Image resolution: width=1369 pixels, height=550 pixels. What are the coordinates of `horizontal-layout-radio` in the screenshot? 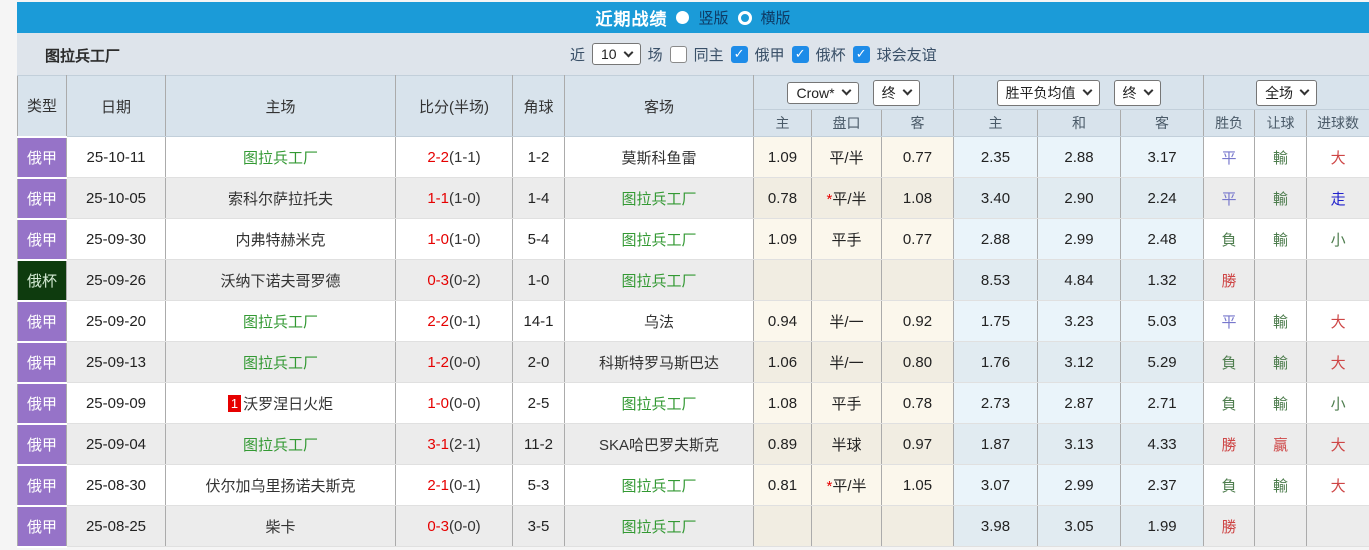 It's located at (745, 18).